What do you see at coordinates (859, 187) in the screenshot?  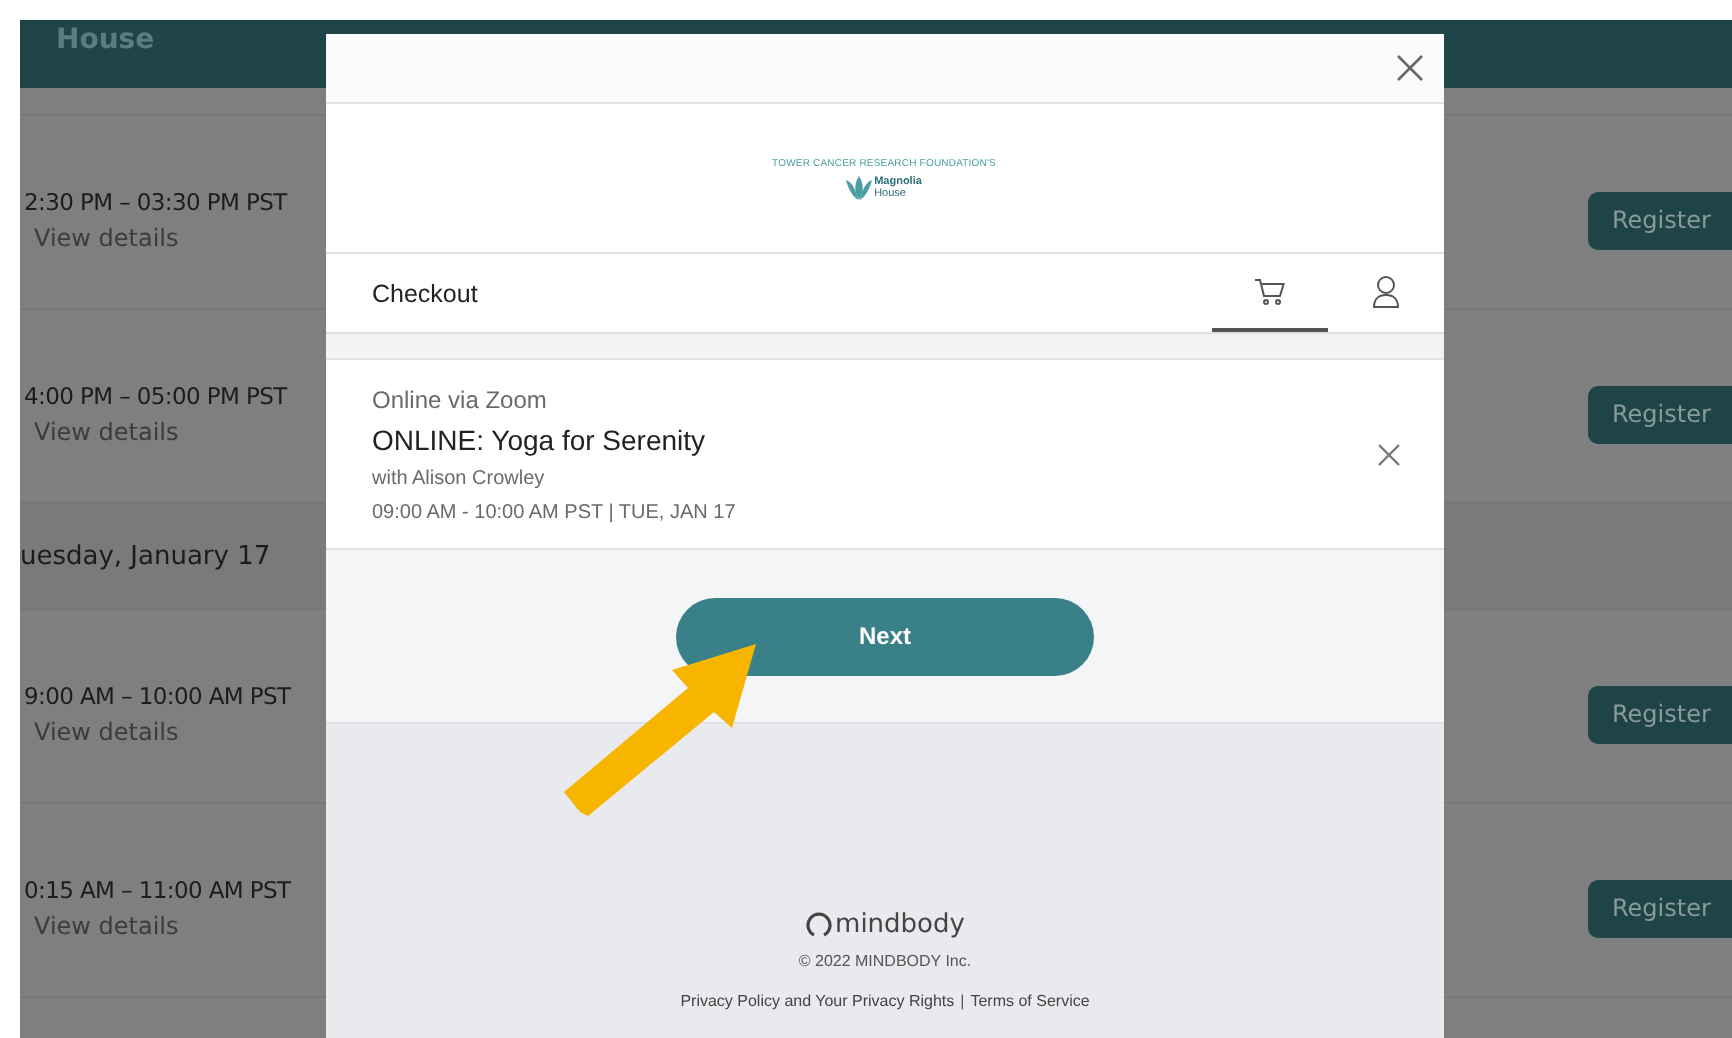 I see `leaf-logo-icon` at bounding box center [859, 187].